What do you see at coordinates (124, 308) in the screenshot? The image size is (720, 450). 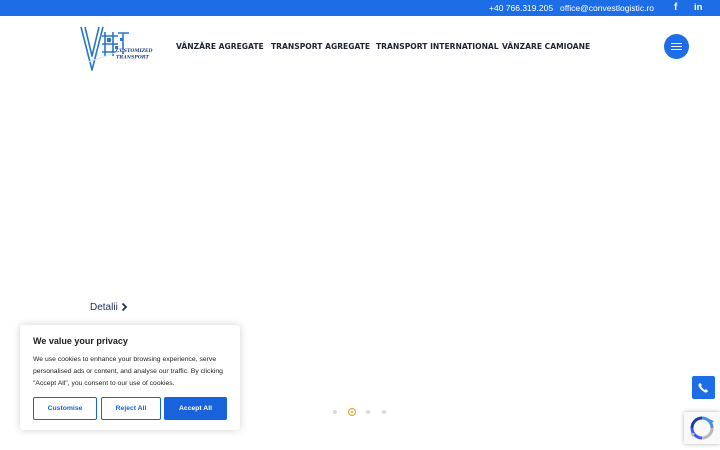 I see `chevron-right-icon` at bounding box center [124, 308].